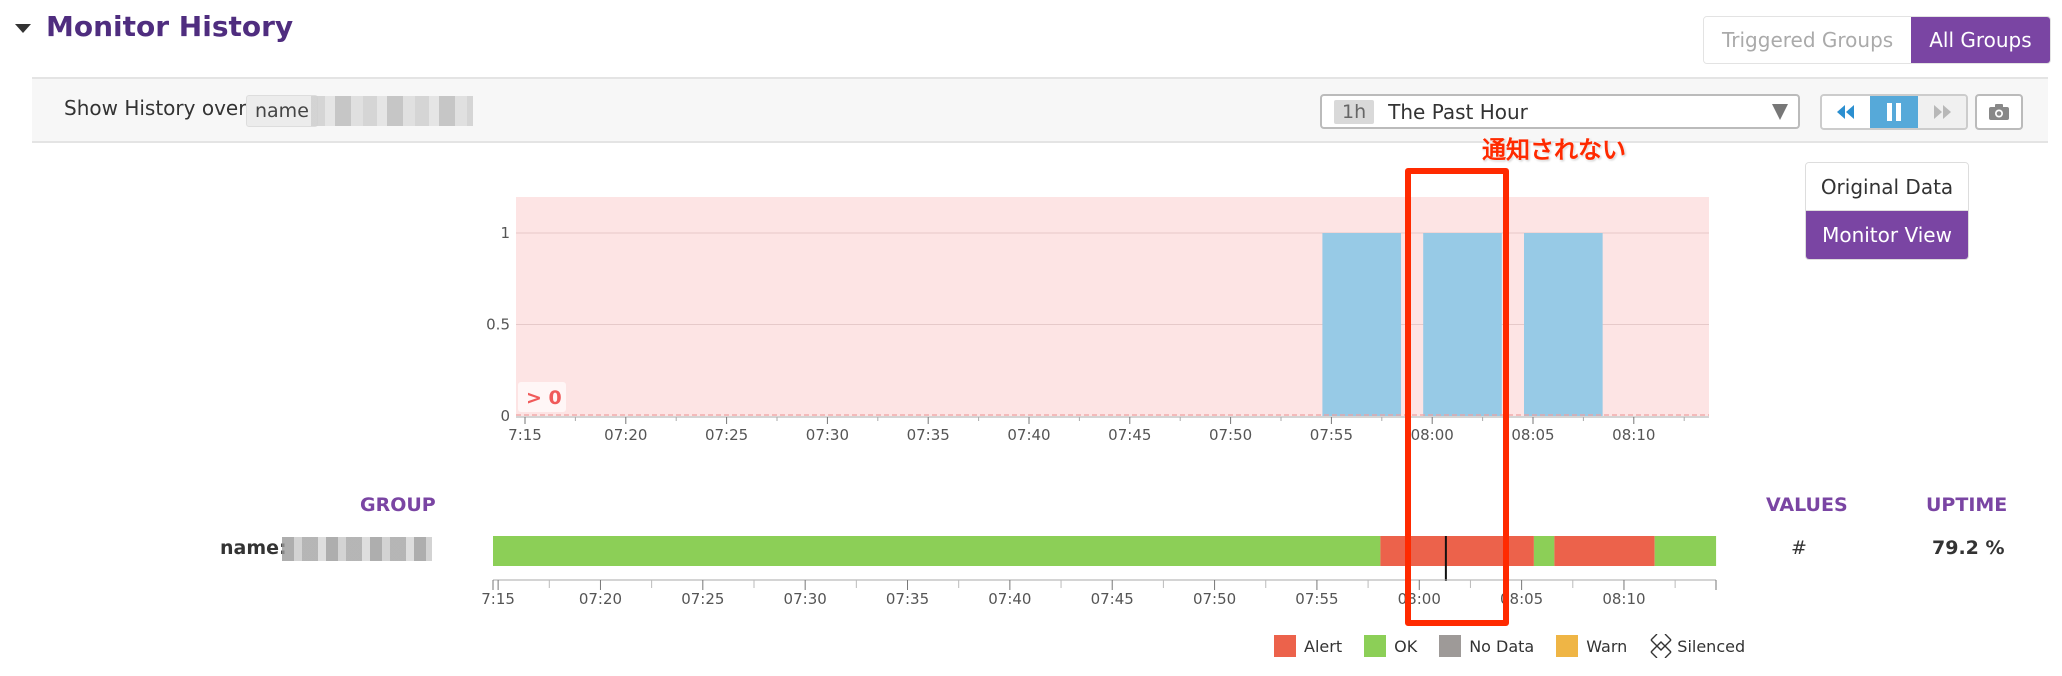  I want to click on legend-label: No Data, so click(1502, 646).